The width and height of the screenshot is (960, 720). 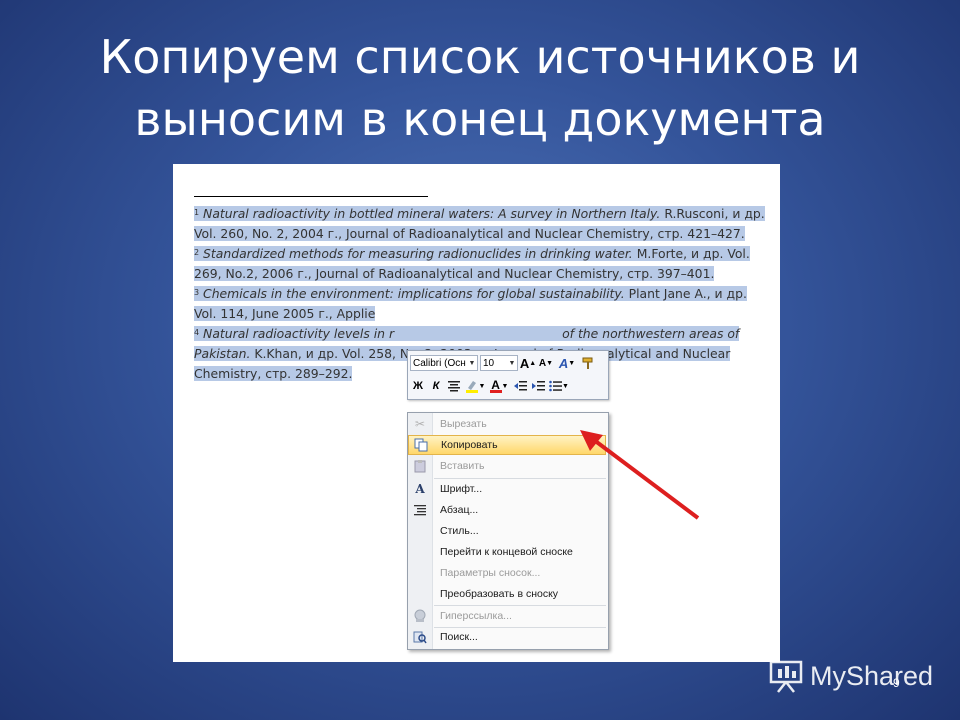 I want to click on italic-button: К, so click(x=436, y=386).